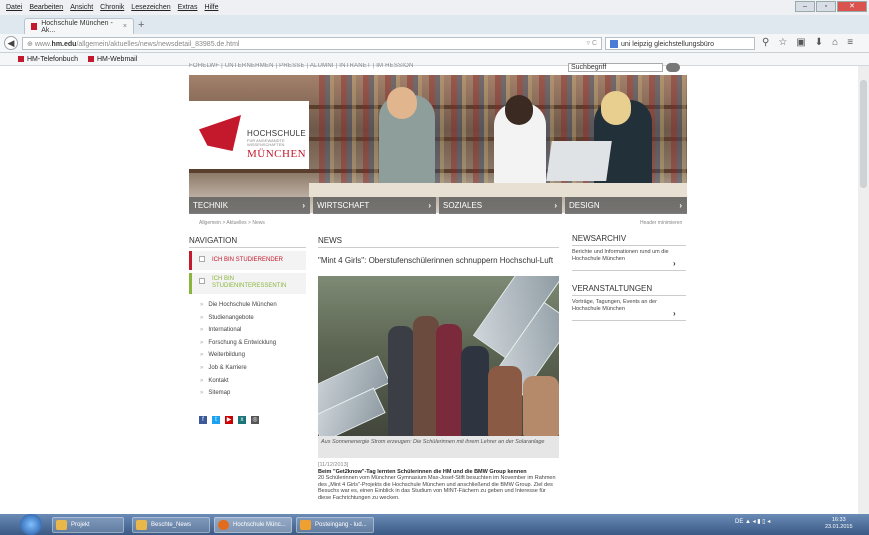  I want to click on system-tray: DE ▲ ◂ ▮ ▯ ◂, so click(752, 521).